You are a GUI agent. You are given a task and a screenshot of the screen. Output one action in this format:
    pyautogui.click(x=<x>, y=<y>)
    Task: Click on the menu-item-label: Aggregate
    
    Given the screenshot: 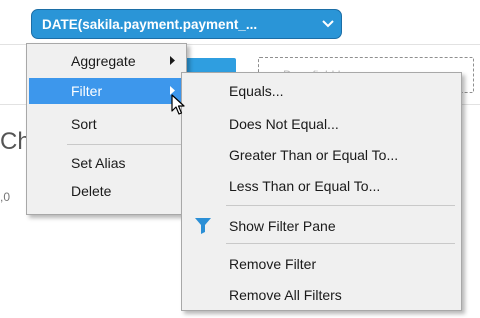 What is the action you would take?
    pyautogui.click(x=103, y=61)
    